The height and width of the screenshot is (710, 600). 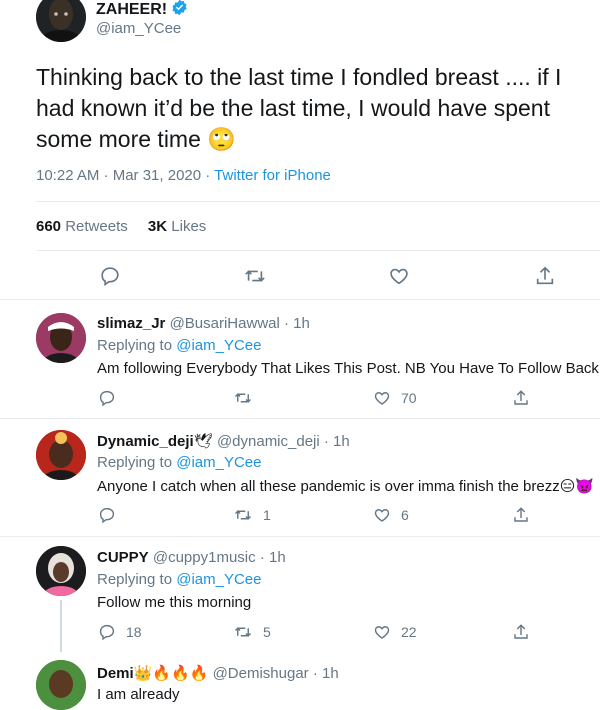 What do you see at coordinates (267, 632) in the screenshot?
I see `retweet-count: 5` at bounding box center [267, 632].